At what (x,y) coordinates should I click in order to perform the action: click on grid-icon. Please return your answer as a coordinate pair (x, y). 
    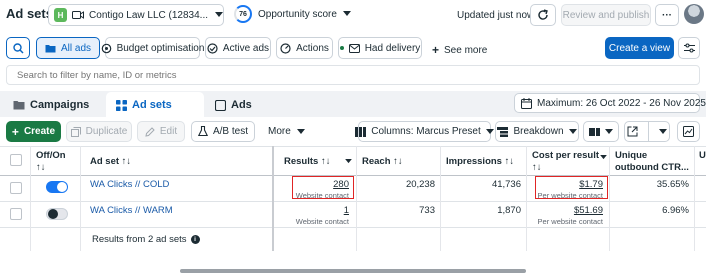
    Looking at the image, I should click on (121, 105).